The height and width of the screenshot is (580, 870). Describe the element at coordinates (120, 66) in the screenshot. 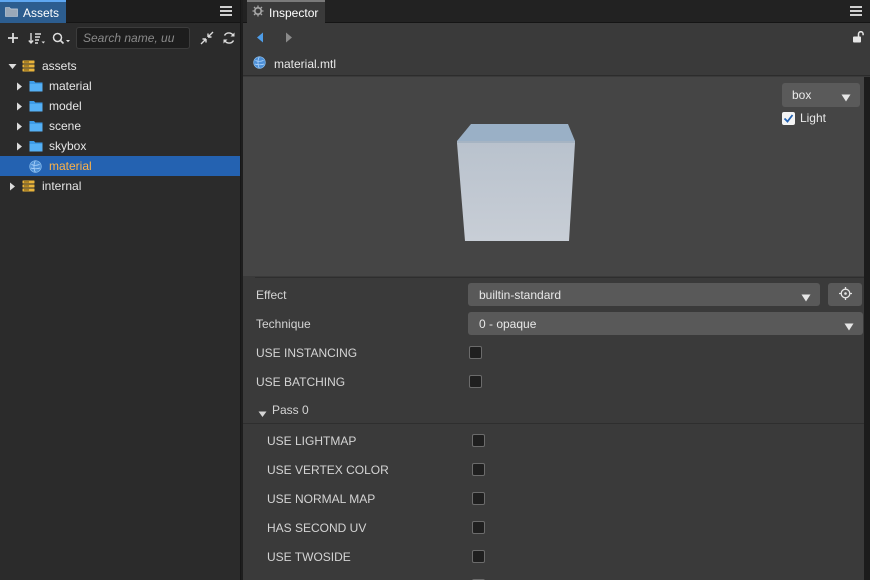

I see `tree-item-assets: assets` at that location.